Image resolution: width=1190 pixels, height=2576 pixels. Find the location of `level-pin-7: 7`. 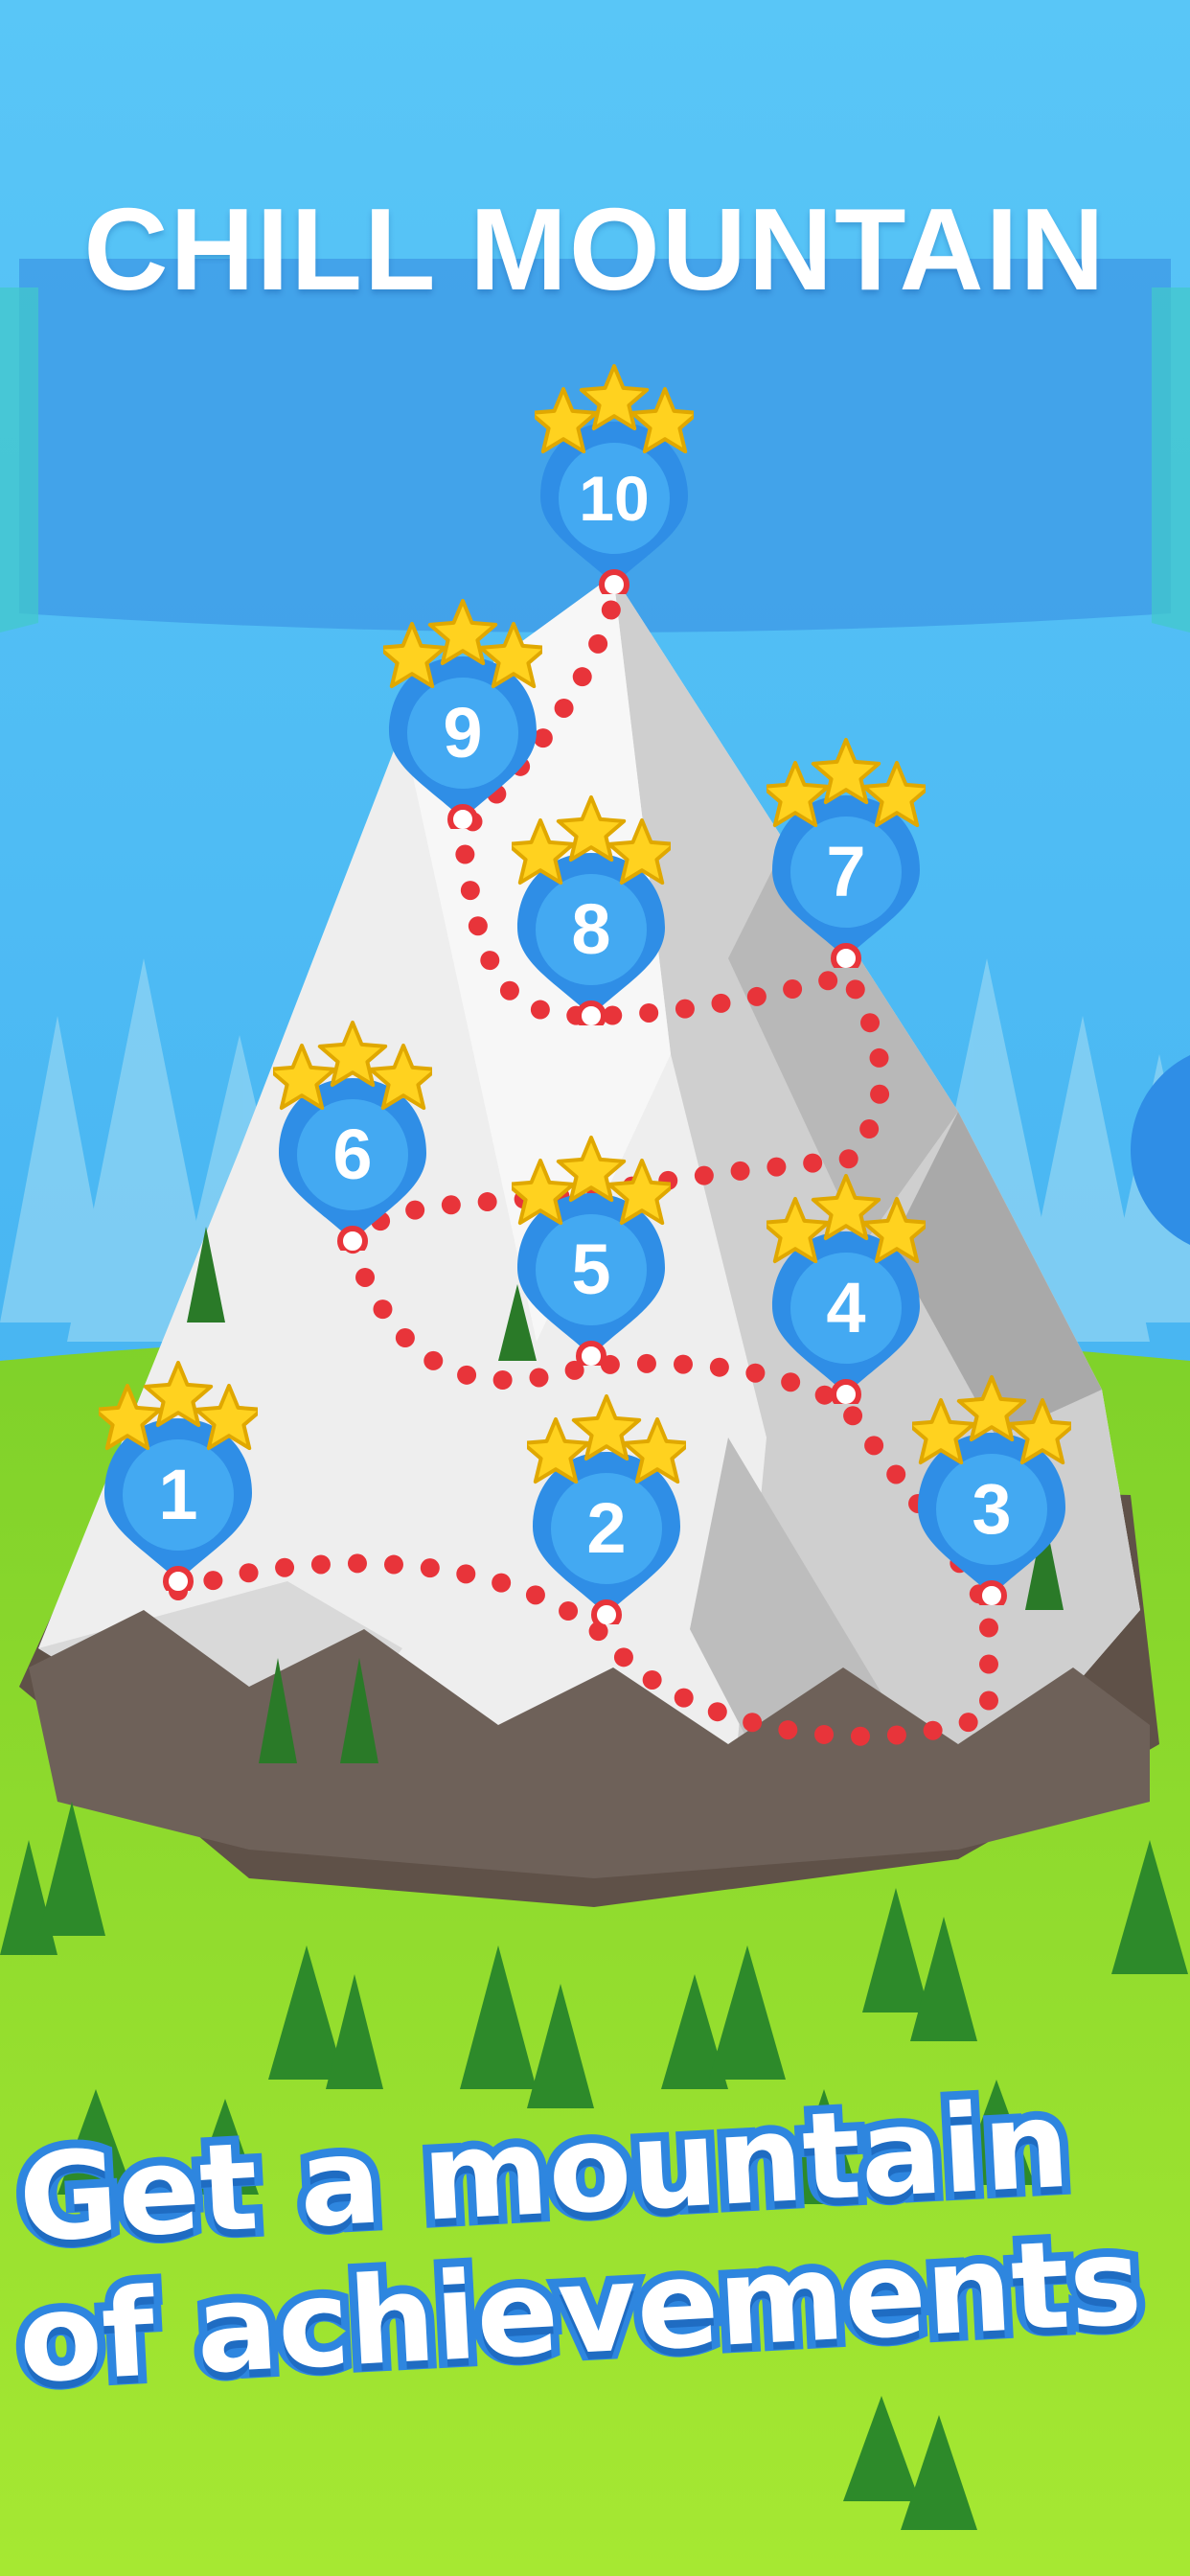

level-pin-7: 7 is located at coordinates (847, 848).